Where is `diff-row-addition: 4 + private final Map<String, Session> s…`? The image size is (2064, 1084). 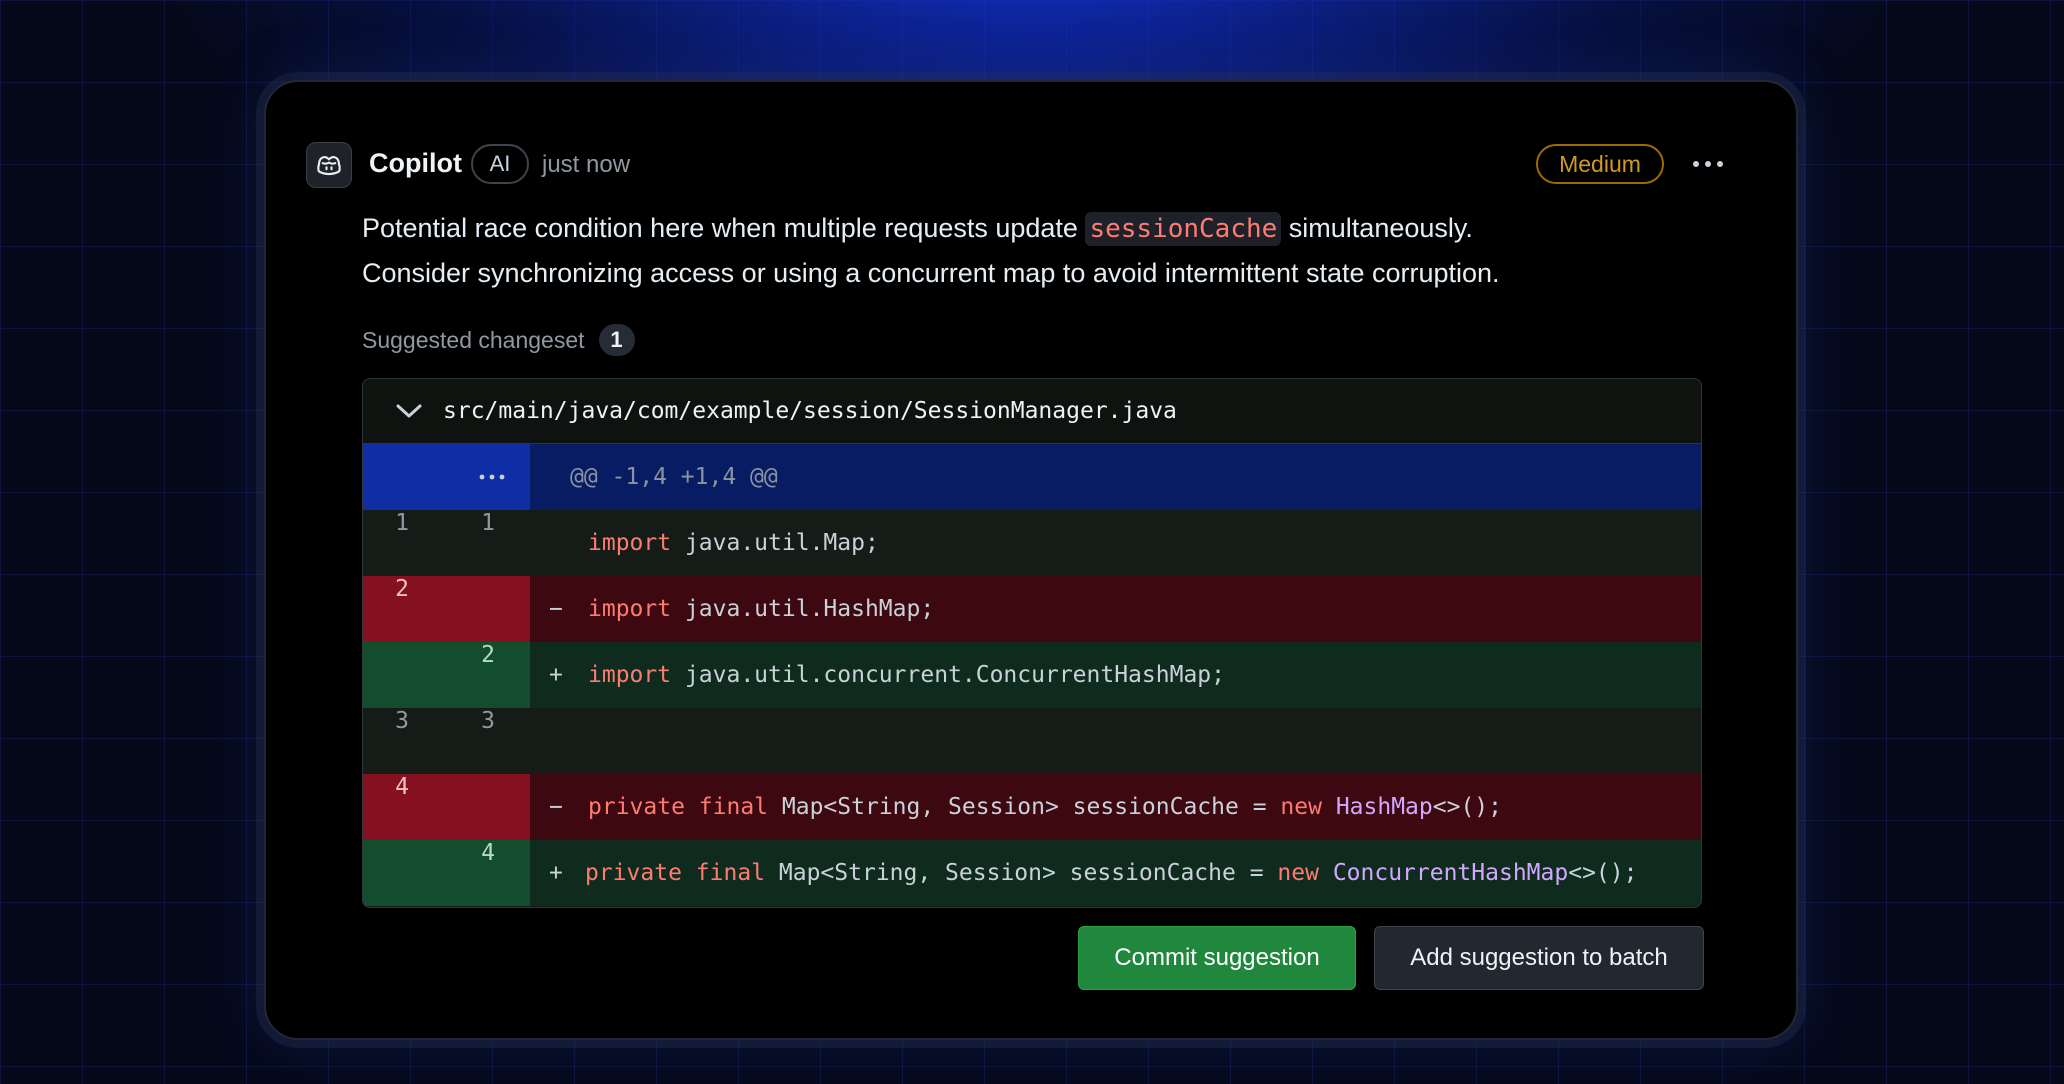
diff-row-addition: 4 + private final Map<String, Session> s… is located at coordinates (1032, 873).